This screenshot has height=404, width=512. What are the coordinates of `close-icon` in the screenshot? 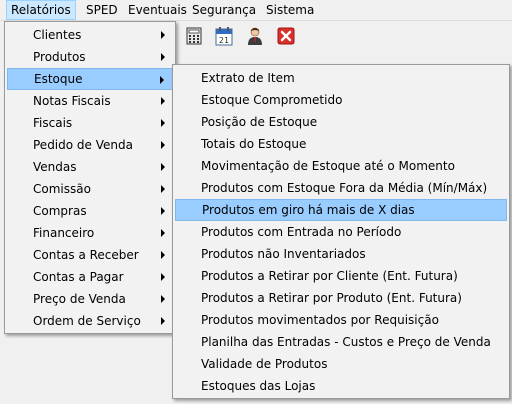 It's located at (286, 36).